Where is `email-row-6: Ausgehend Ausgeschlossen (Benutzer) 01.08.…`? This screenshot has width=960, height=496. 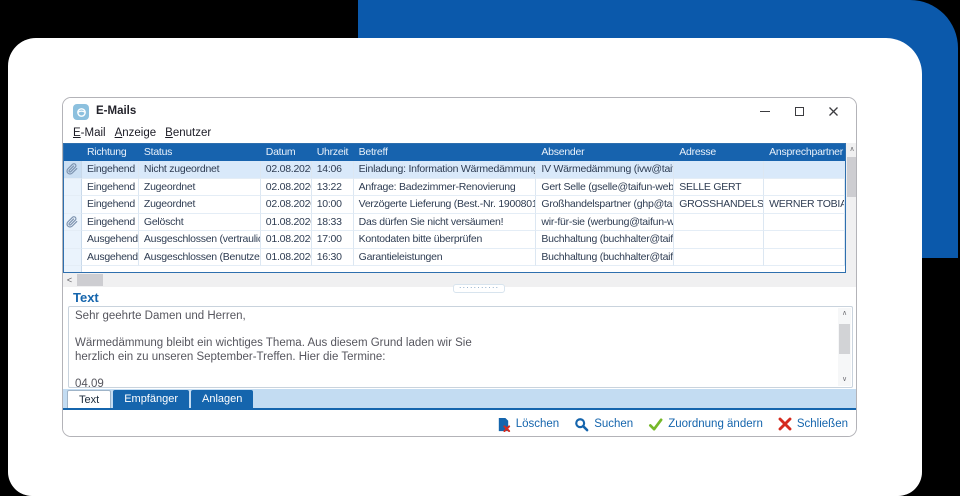 email-row-6: Ausgehend Ausgeschlossen (Benutzer) 01.08.… is located at coordinates (454, 257).